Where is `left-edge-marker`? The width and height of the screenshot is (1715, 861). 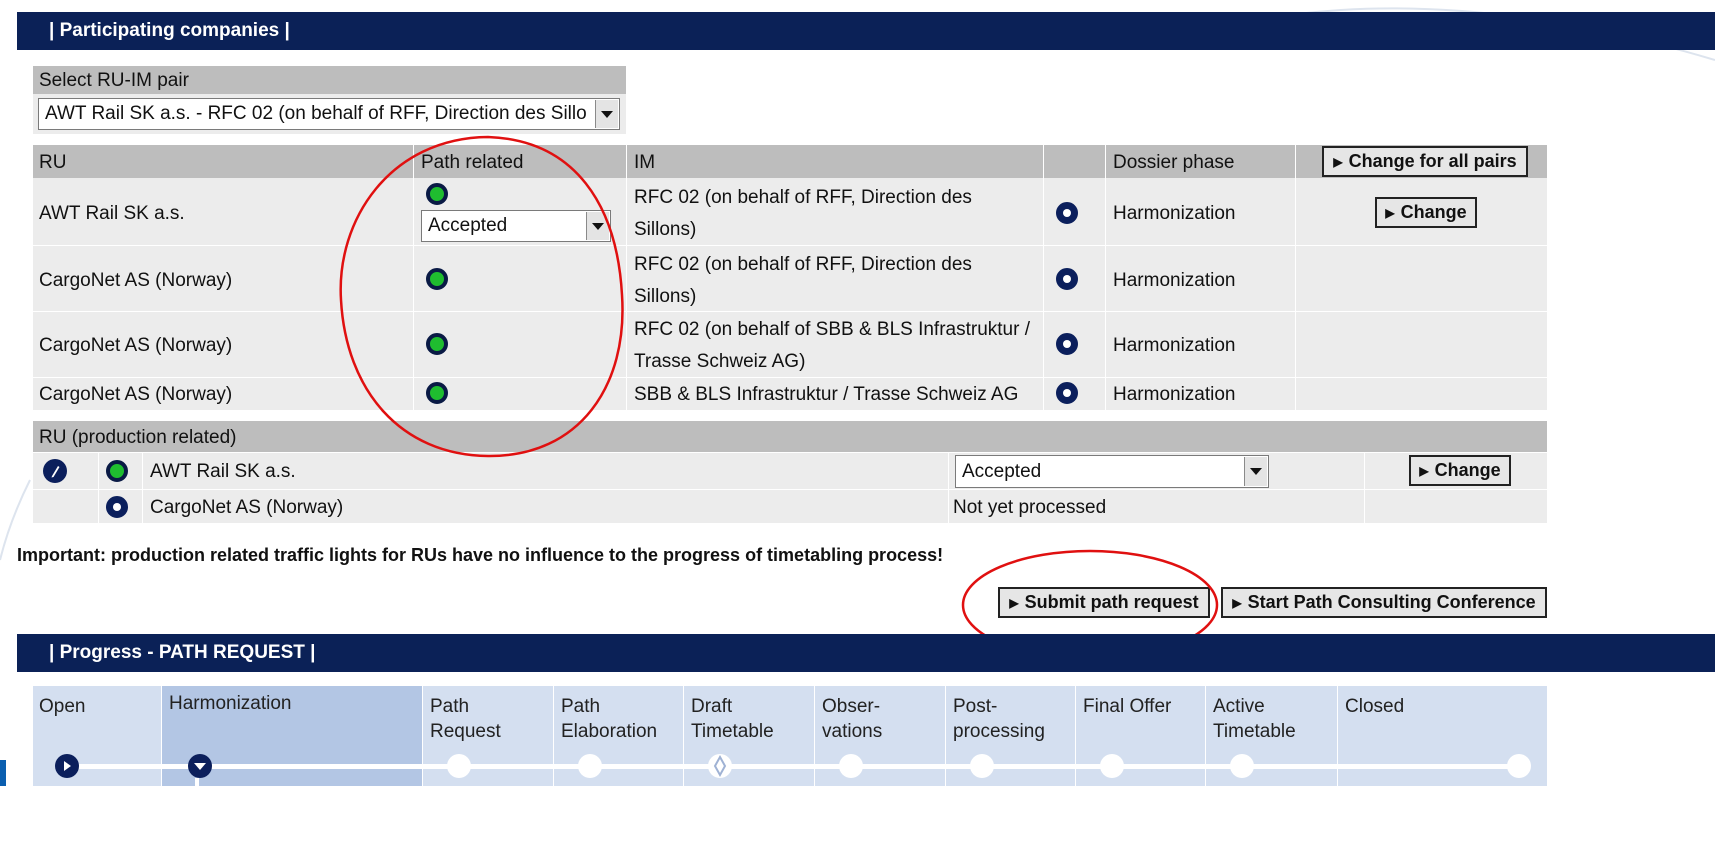
left-edge-marker is located at coordinates (3, 773).